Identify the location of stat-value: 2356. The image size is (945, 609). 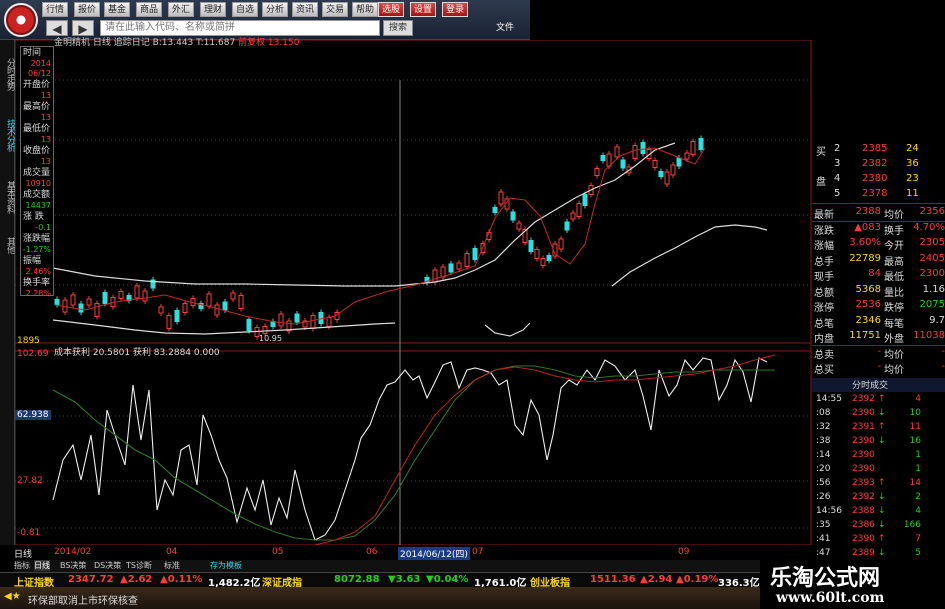
(932, 211).